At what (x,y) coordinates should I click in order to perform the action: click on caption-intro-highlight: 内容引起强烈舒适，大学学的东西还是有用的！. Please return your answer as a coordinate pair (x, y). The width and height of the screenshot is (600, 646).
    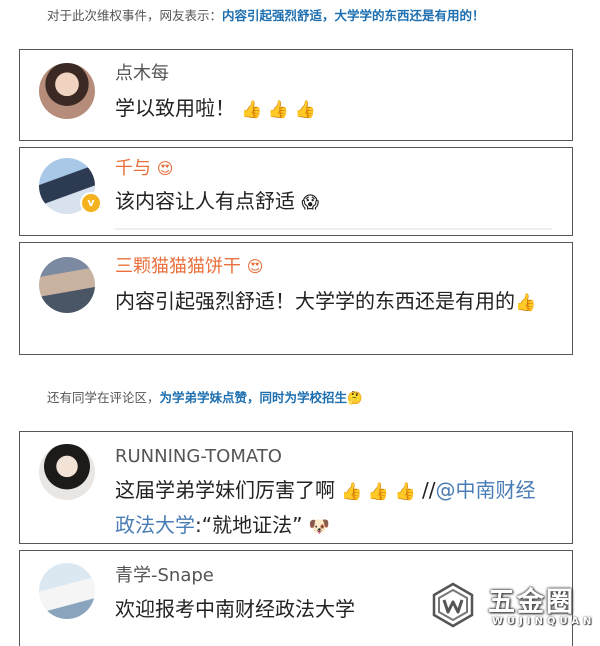
    Looking at the image, I should click on (353, 15).